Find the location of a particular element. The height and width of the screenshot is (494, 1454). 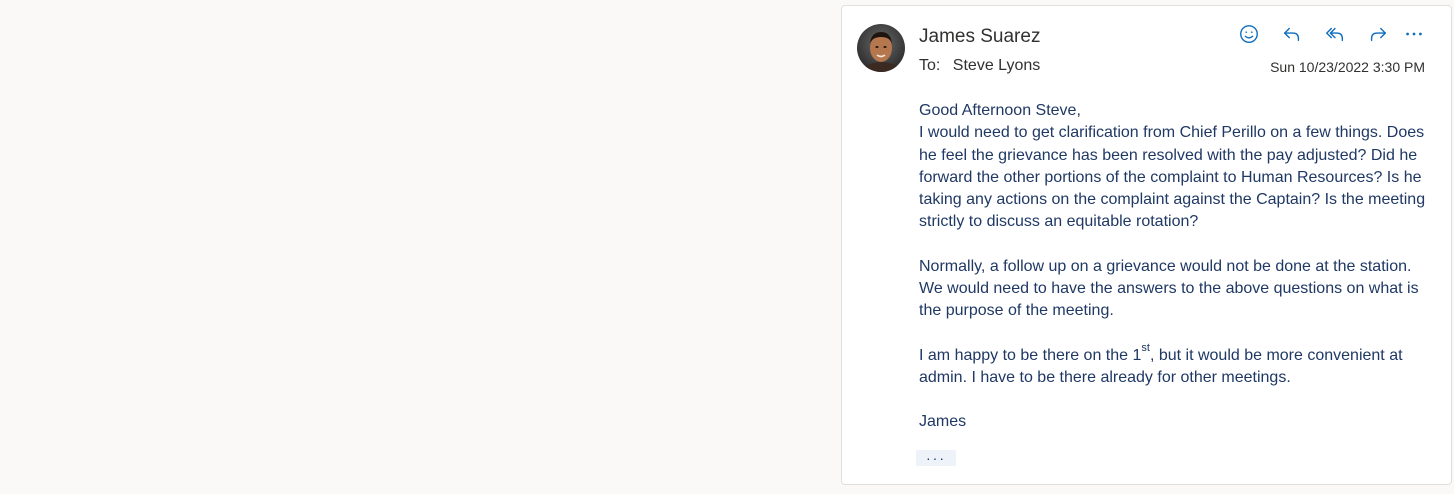

to-label: To: is located at coordinates (930, 65).